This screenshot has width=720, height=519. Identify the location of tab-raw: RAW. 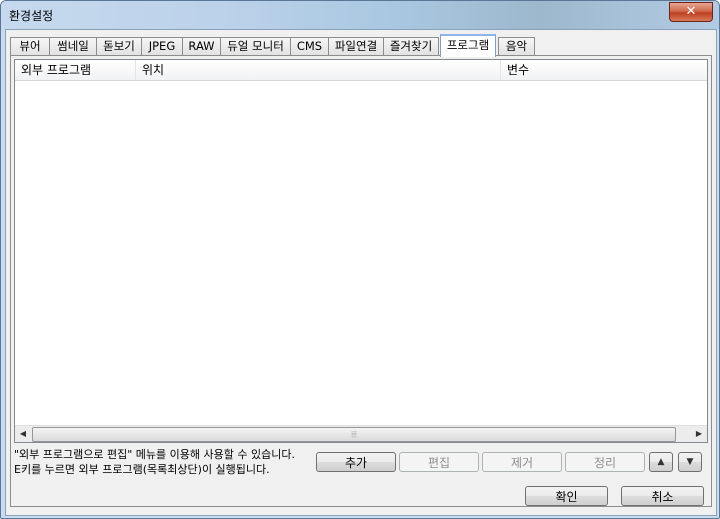
(201, 46).